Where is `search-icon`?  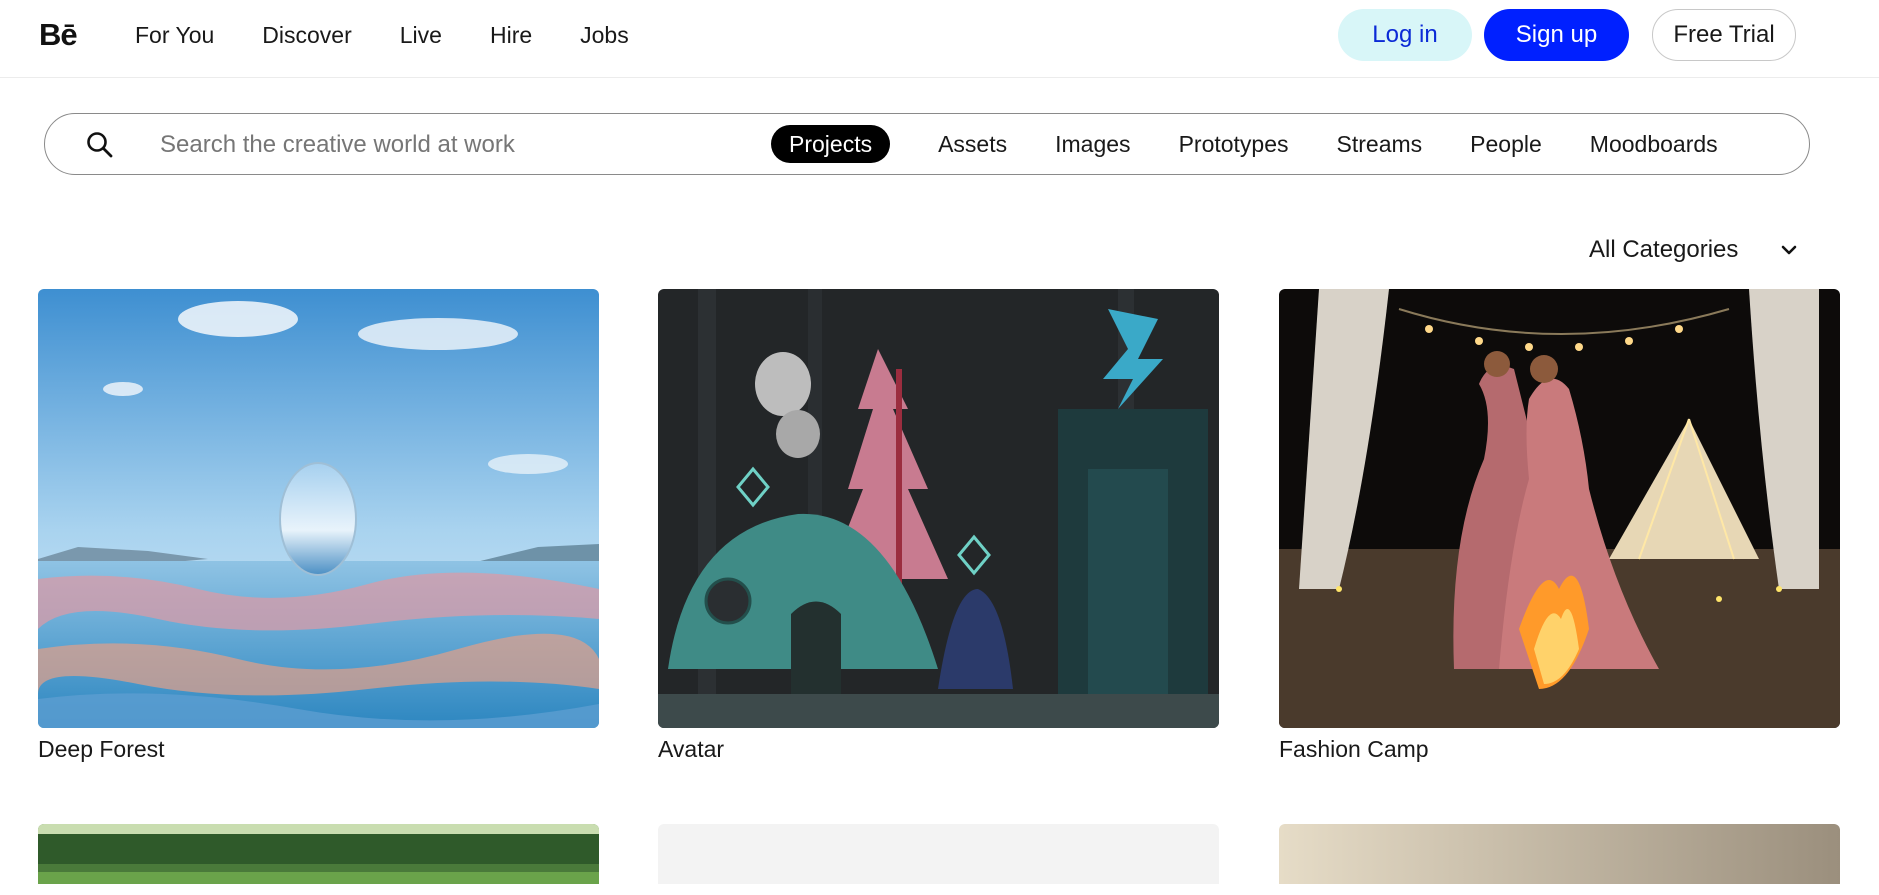
search-icon is located at coordinates (100, 145).